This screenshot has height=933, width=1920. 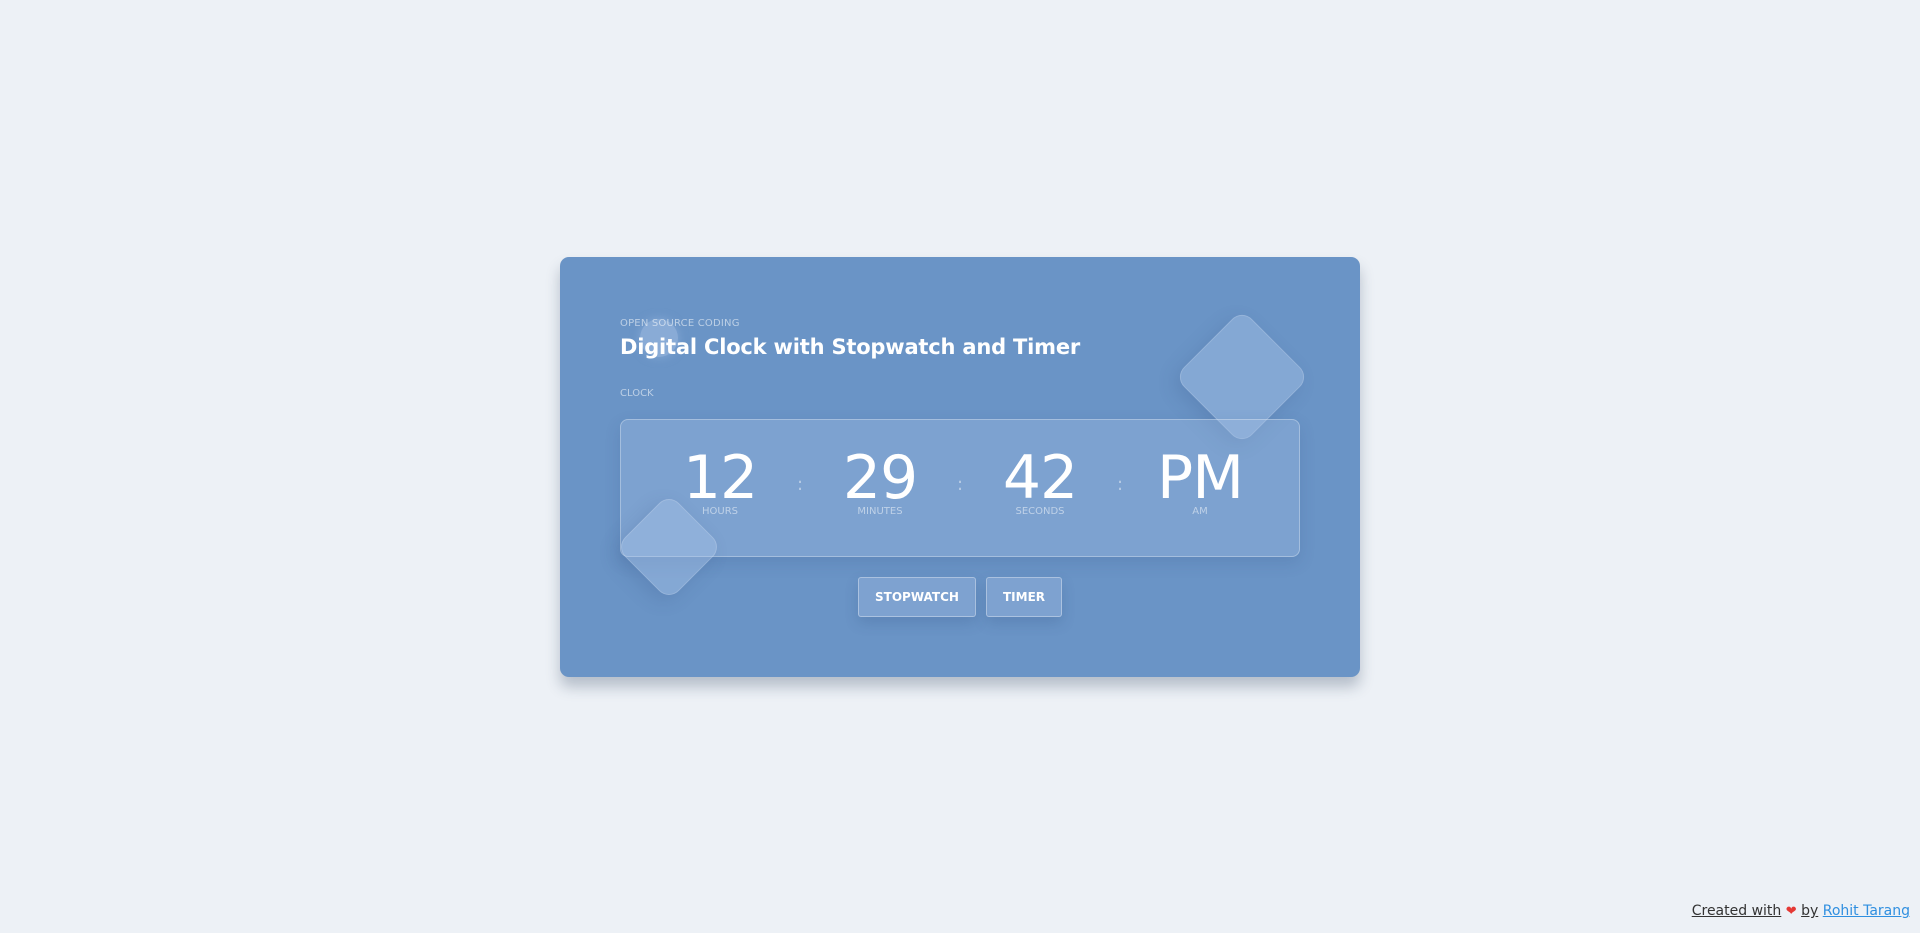 What do you see at coordinates (1810, 911) in the screenshot?
I see `footer-by: by` at bounding box center [1810, 911].